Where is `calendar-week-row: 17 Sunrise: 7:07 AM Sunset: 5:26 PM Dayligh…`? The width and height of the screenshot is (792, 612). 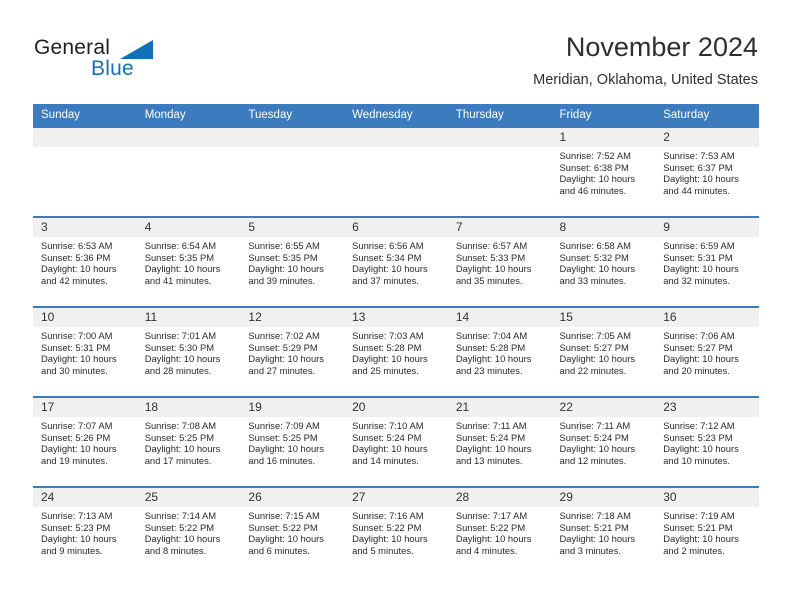 calendar-week-row: 17 Sunrise: 7:07 AM Sunset: 5:26 PM Dayligh… is located at coordinates (396, 441).